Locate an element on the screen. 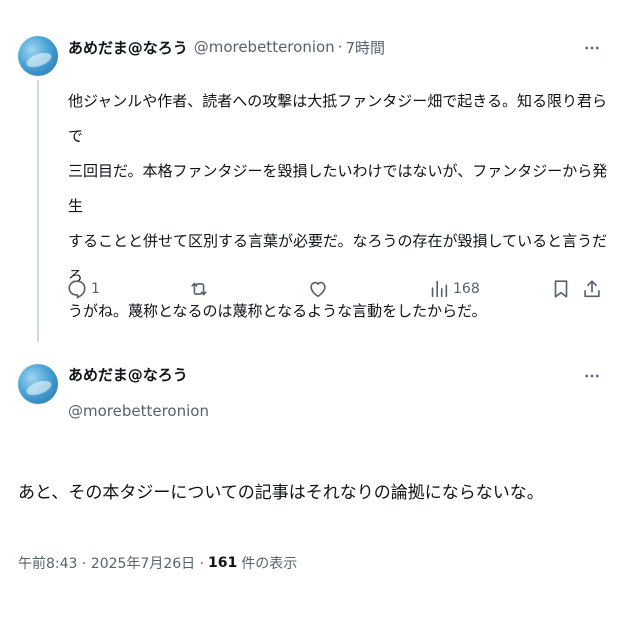 The width and height of the screenshot is (618, 618). share-button is located at coordinates (592, 289).